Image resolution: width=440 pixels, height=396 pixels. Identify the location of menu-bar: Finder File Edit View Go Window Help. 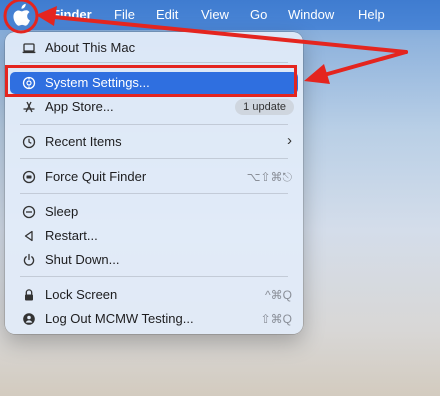
(220, 15).